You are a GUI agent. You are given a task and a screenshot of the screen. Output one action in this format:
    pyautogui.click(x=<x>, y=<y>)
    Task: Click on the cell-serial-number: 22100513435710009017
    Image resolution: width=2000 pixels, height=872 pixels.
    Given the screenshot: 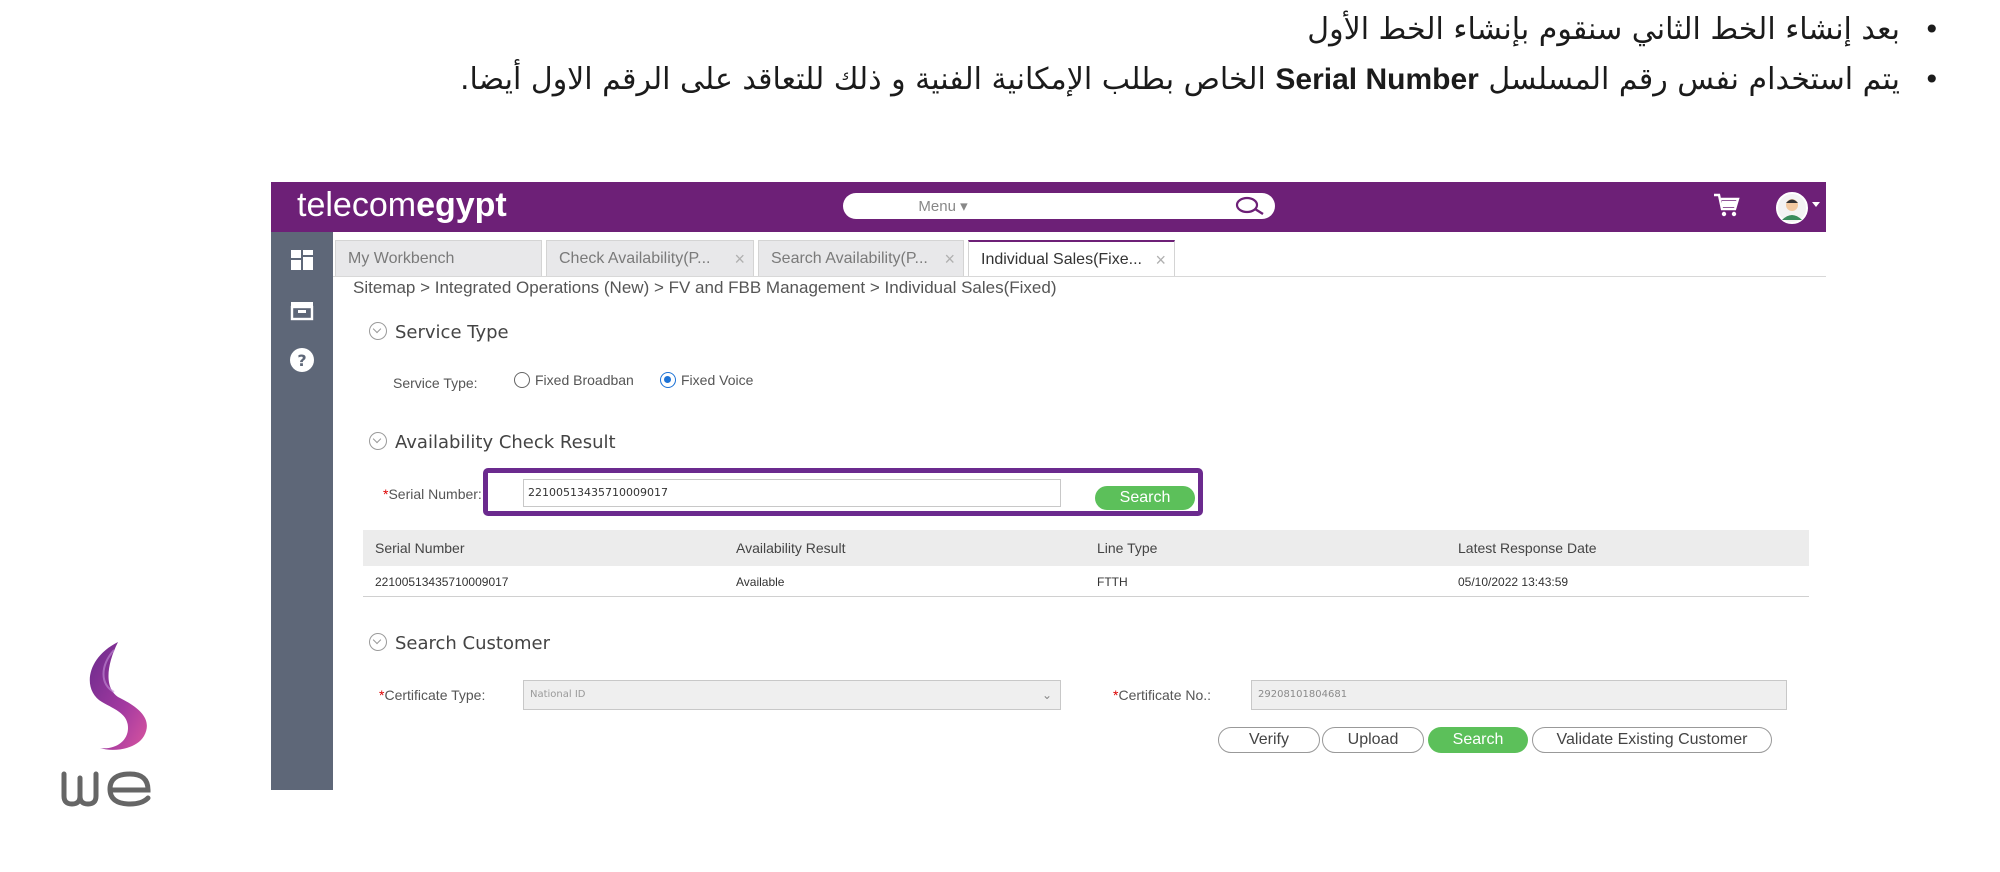 What is the action you would take?
    pyautogui.click(x=442, y=582)
    